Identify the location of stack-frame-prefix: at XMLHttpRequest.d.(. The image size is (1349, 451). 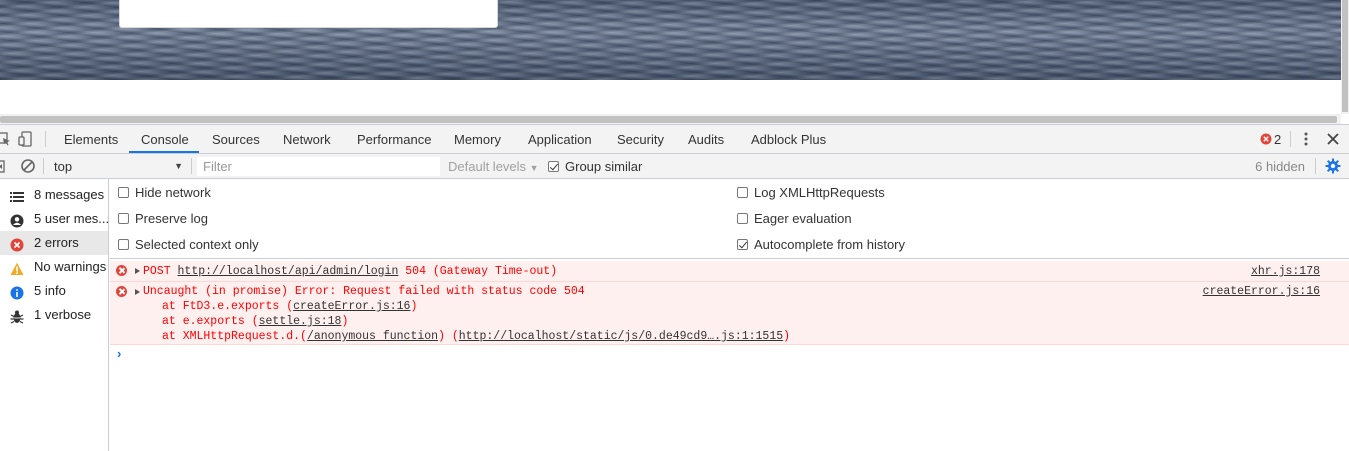
(234, 336).